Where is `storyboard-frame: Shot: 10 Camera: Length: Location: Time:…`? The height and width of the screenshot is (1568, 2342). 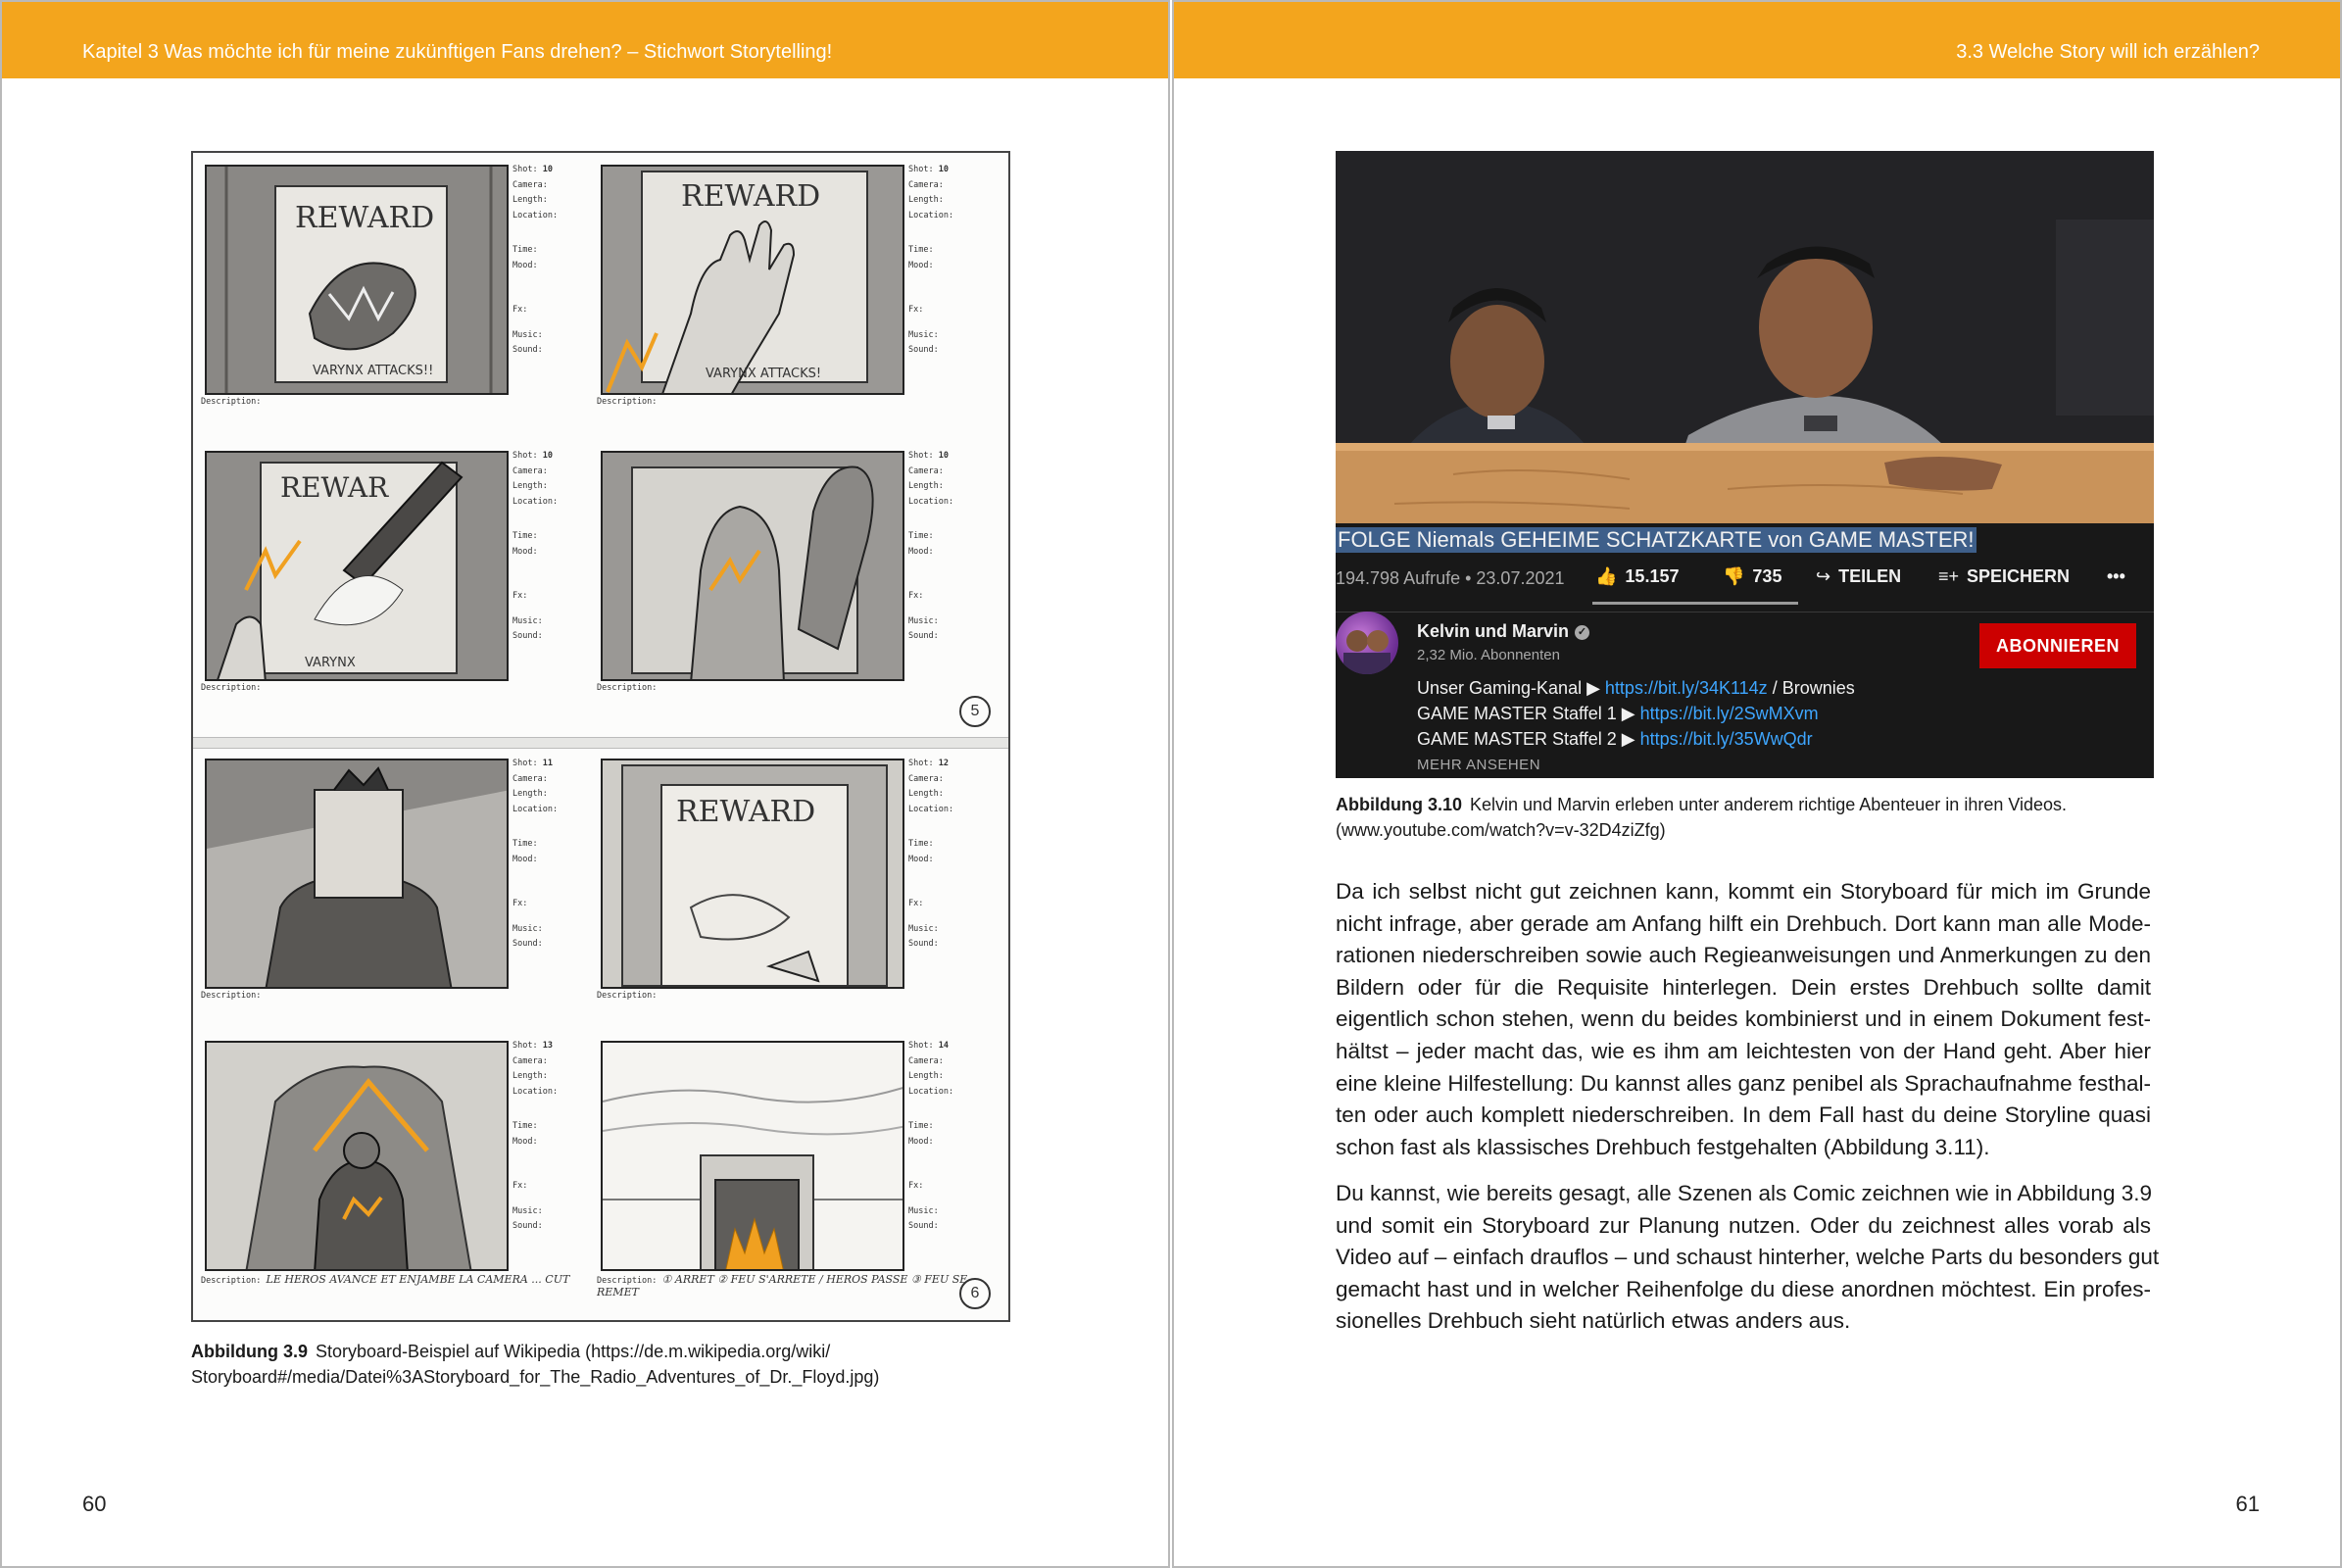
storyboard-frame: Shot: 10 Camera: Length: Location: Time:… is located at coordinates (791, 570).